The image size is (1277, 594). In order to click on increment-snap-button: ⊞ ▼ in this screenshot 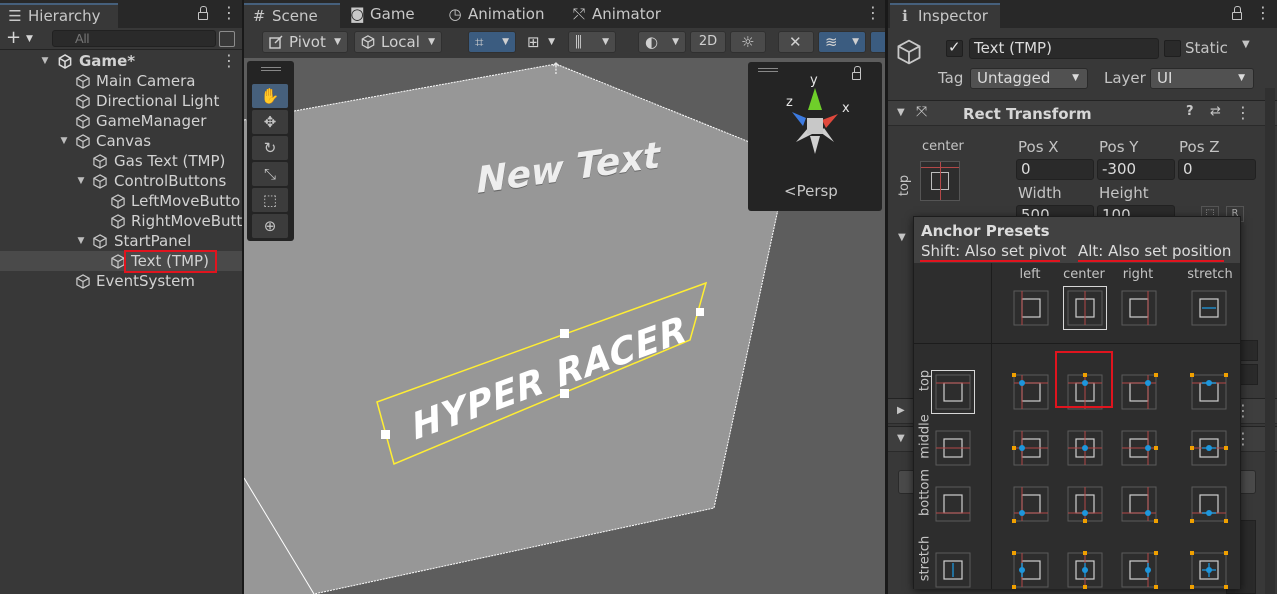, I will do `click(541, 42)`.